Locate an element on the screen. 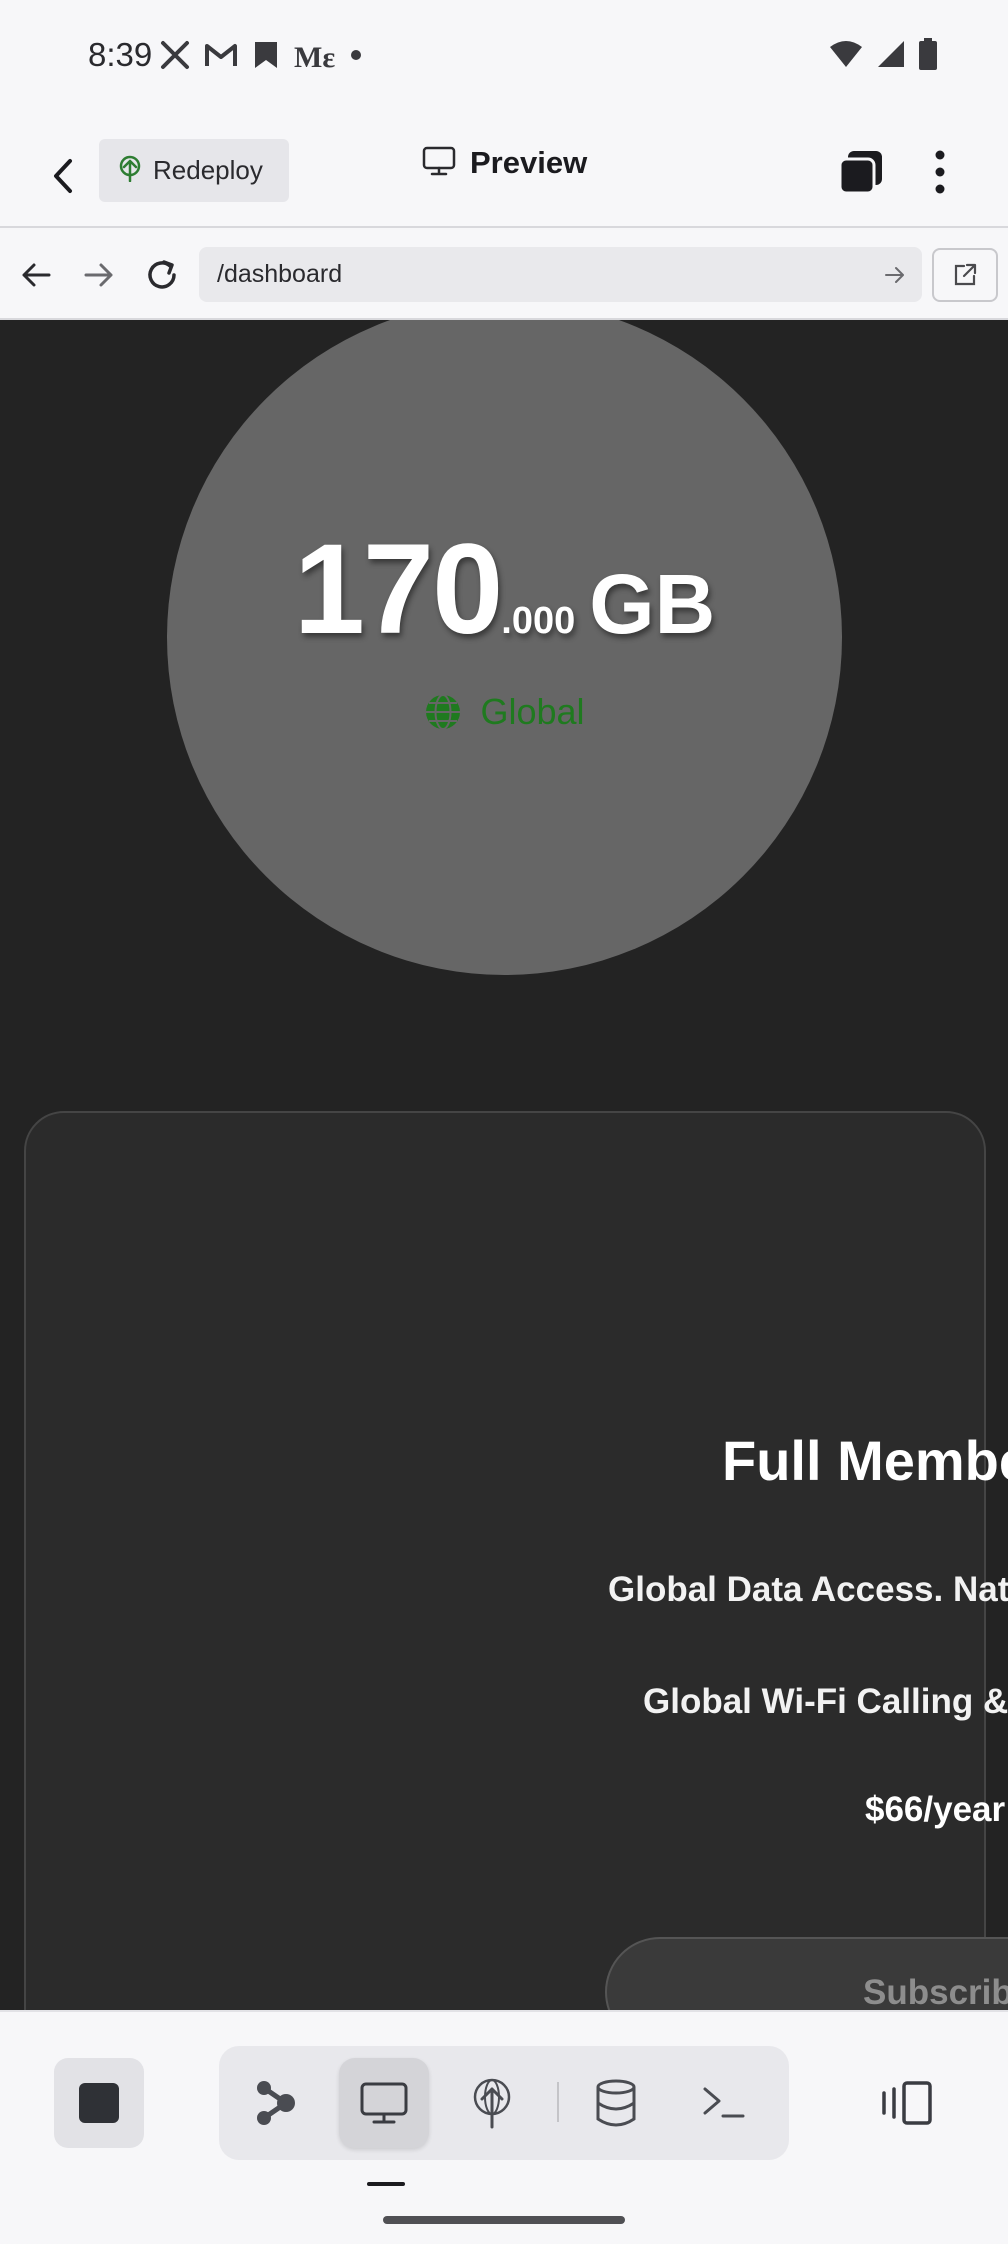 This screenshot has width=1008, height=2244. nav-forward-button is located at coordinates (99, 275).